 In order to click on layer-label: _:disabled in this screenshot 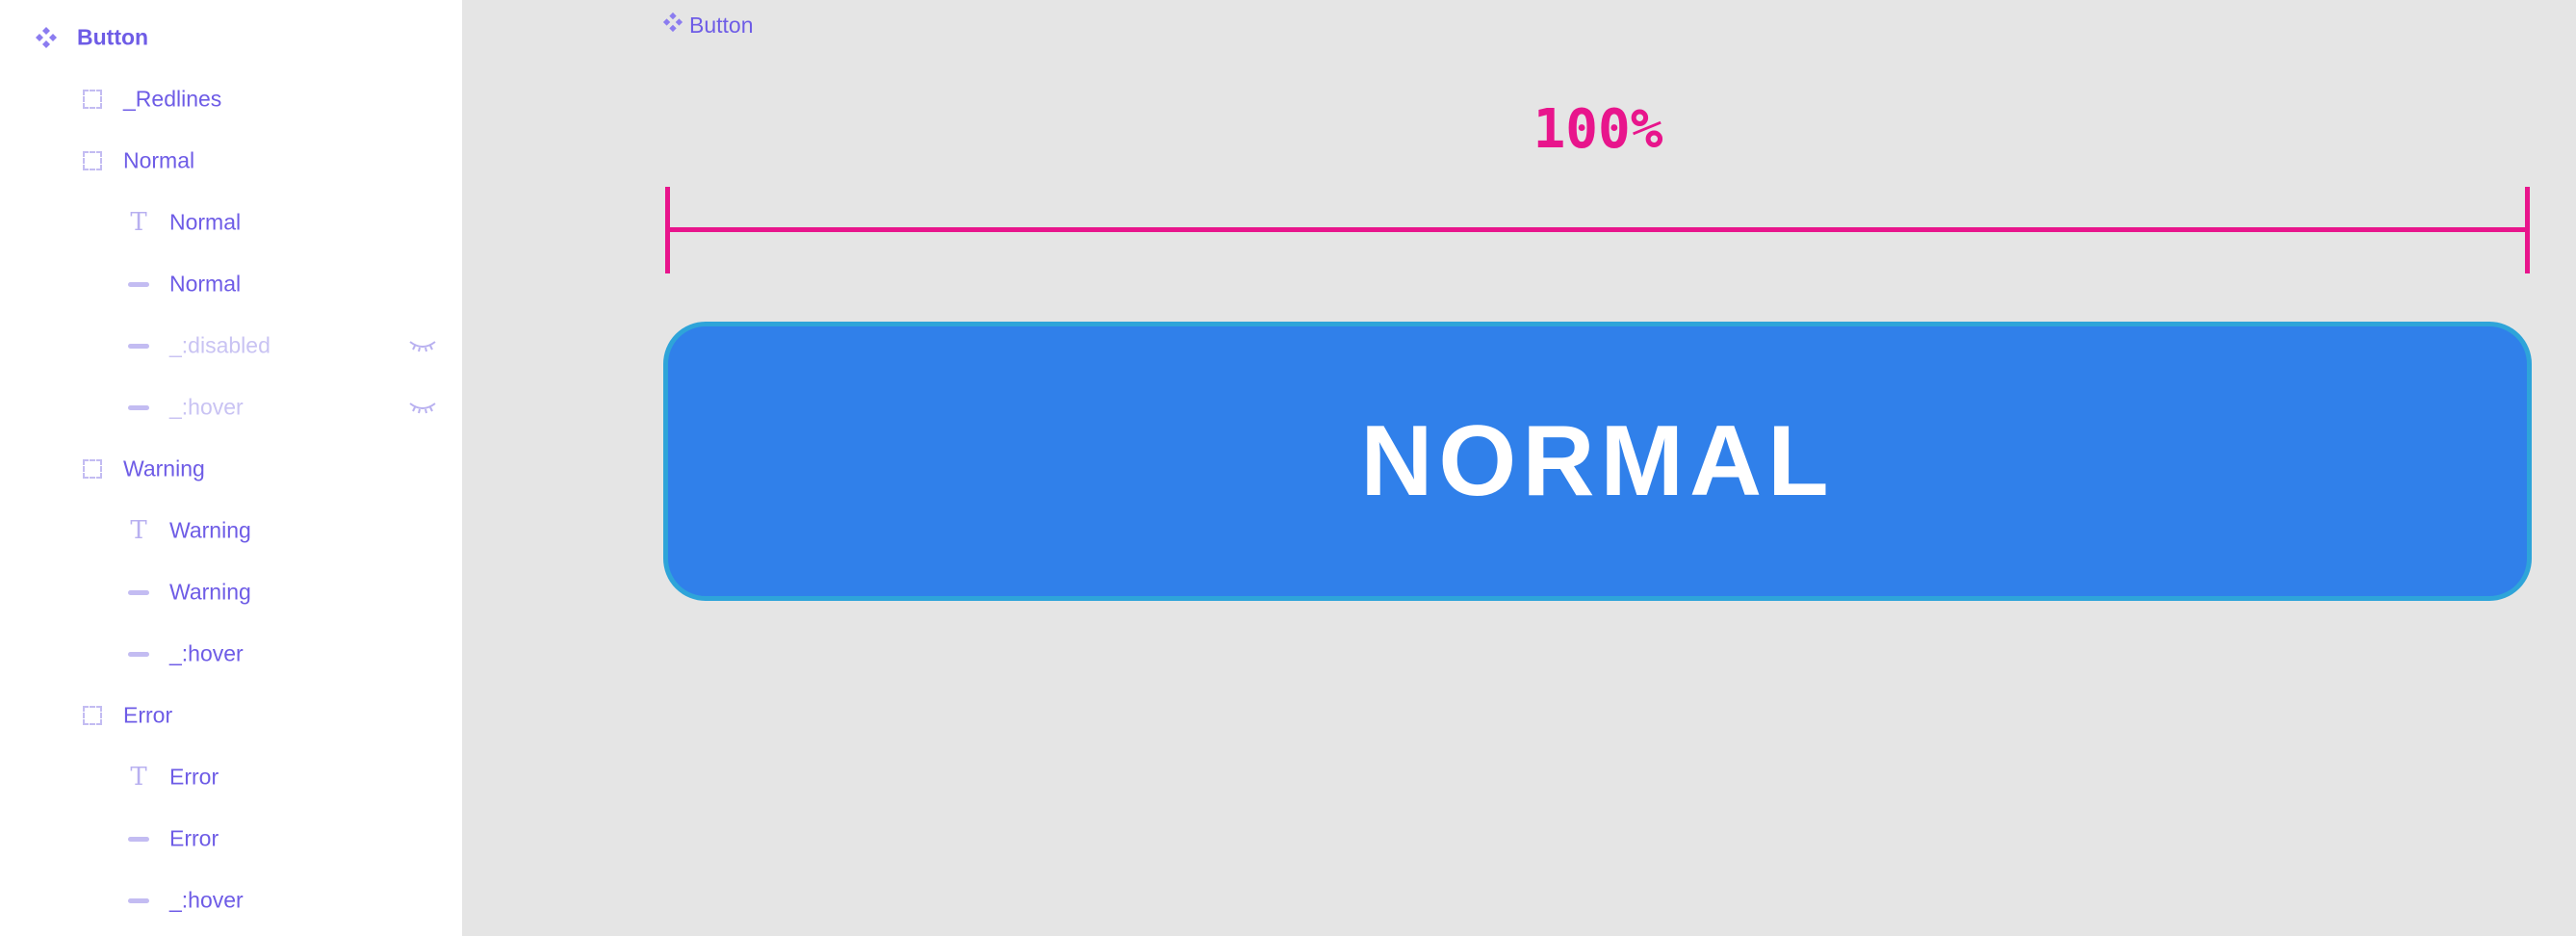, I will do `click(219, 345)`.